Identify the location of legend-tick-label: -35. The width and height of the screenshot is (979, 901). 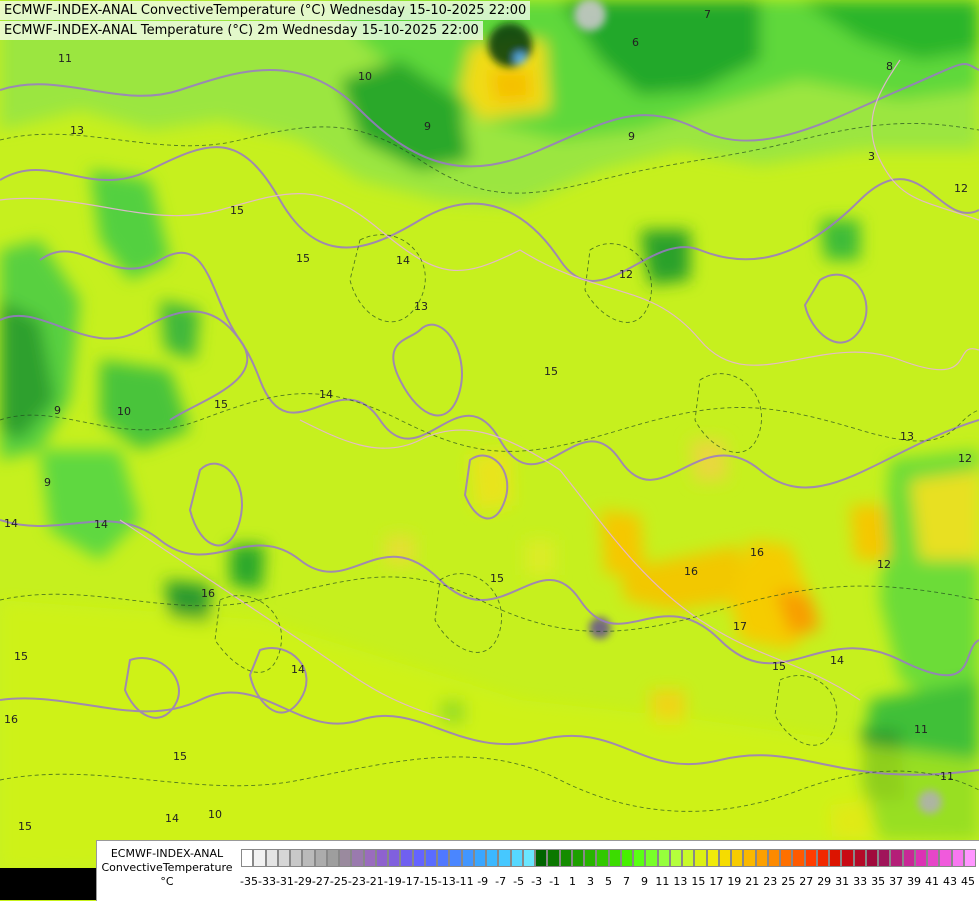
(249, 881).